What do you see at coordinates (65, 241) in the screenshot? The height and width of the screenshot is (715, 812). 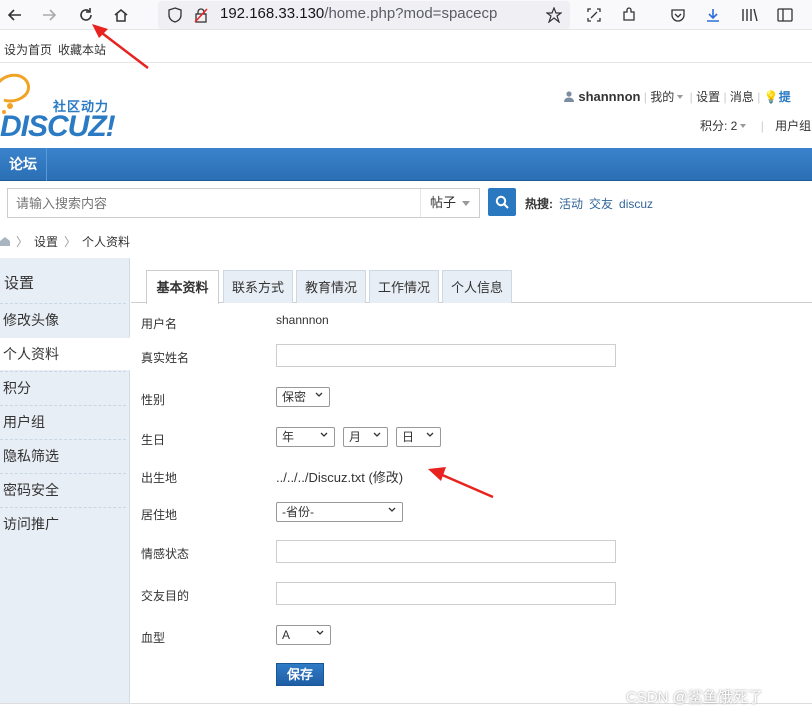 I see `breadcrumb: 〉设置〉个人资料` at bounding box center [65, 241].